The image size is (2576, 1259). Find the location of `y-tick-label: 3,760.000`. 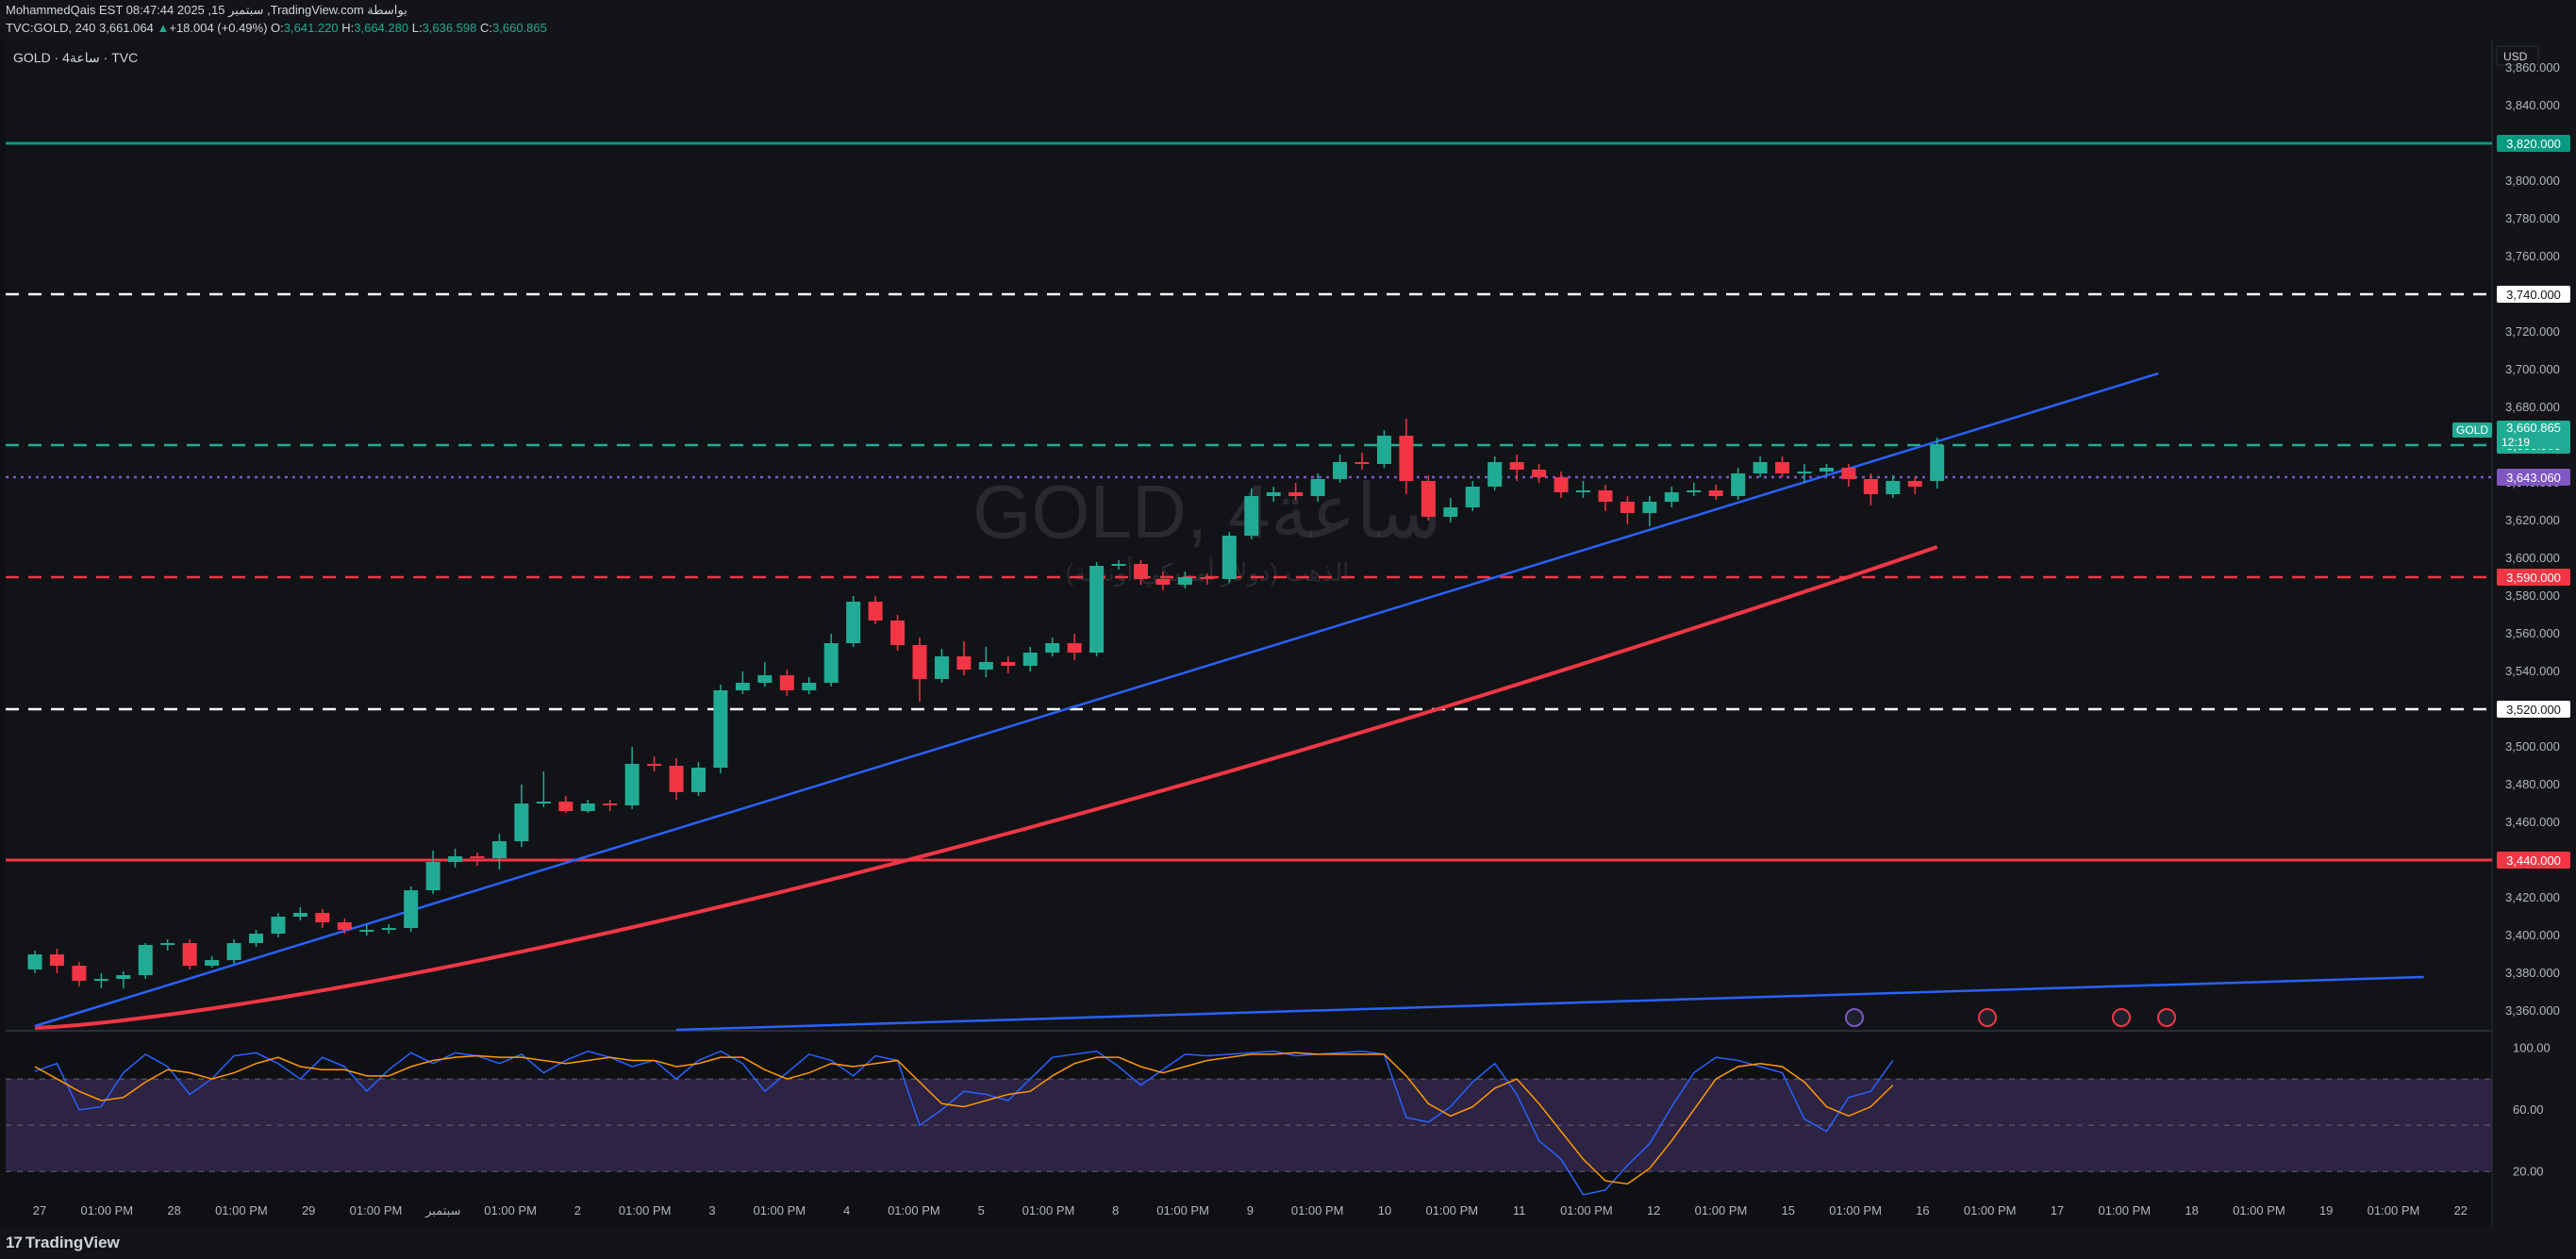

y-tick-label: 3,760.000 is located at coordinates (2532, 256).